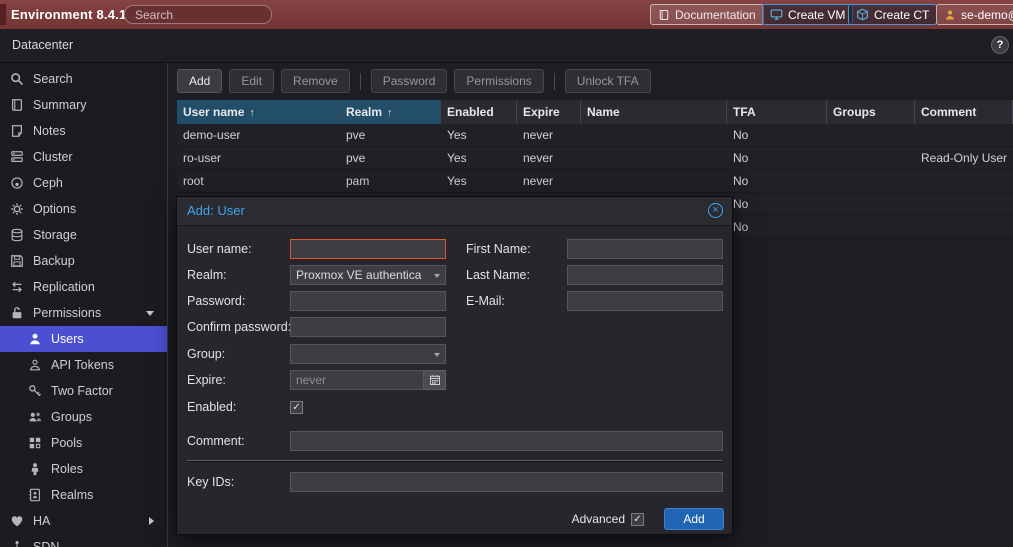  I want to click on pools-icon, so click(35, 443).